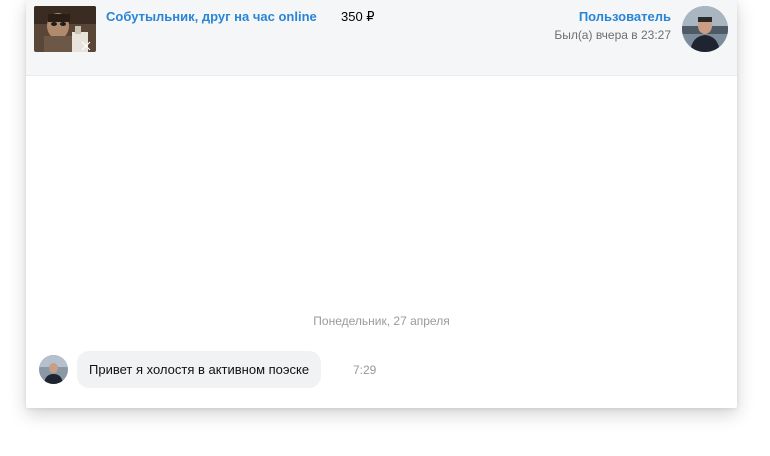  I want to click on sender-avatar, so click(53, 369).